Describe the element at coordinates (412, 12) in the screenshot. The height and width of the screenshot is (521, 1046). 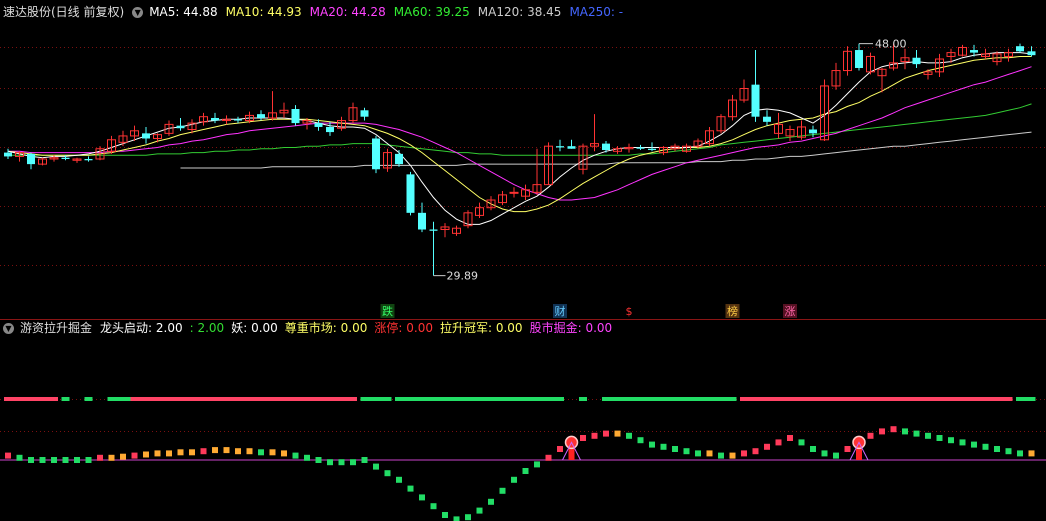
I see `ma-indicator-label: MA60:` at that location.